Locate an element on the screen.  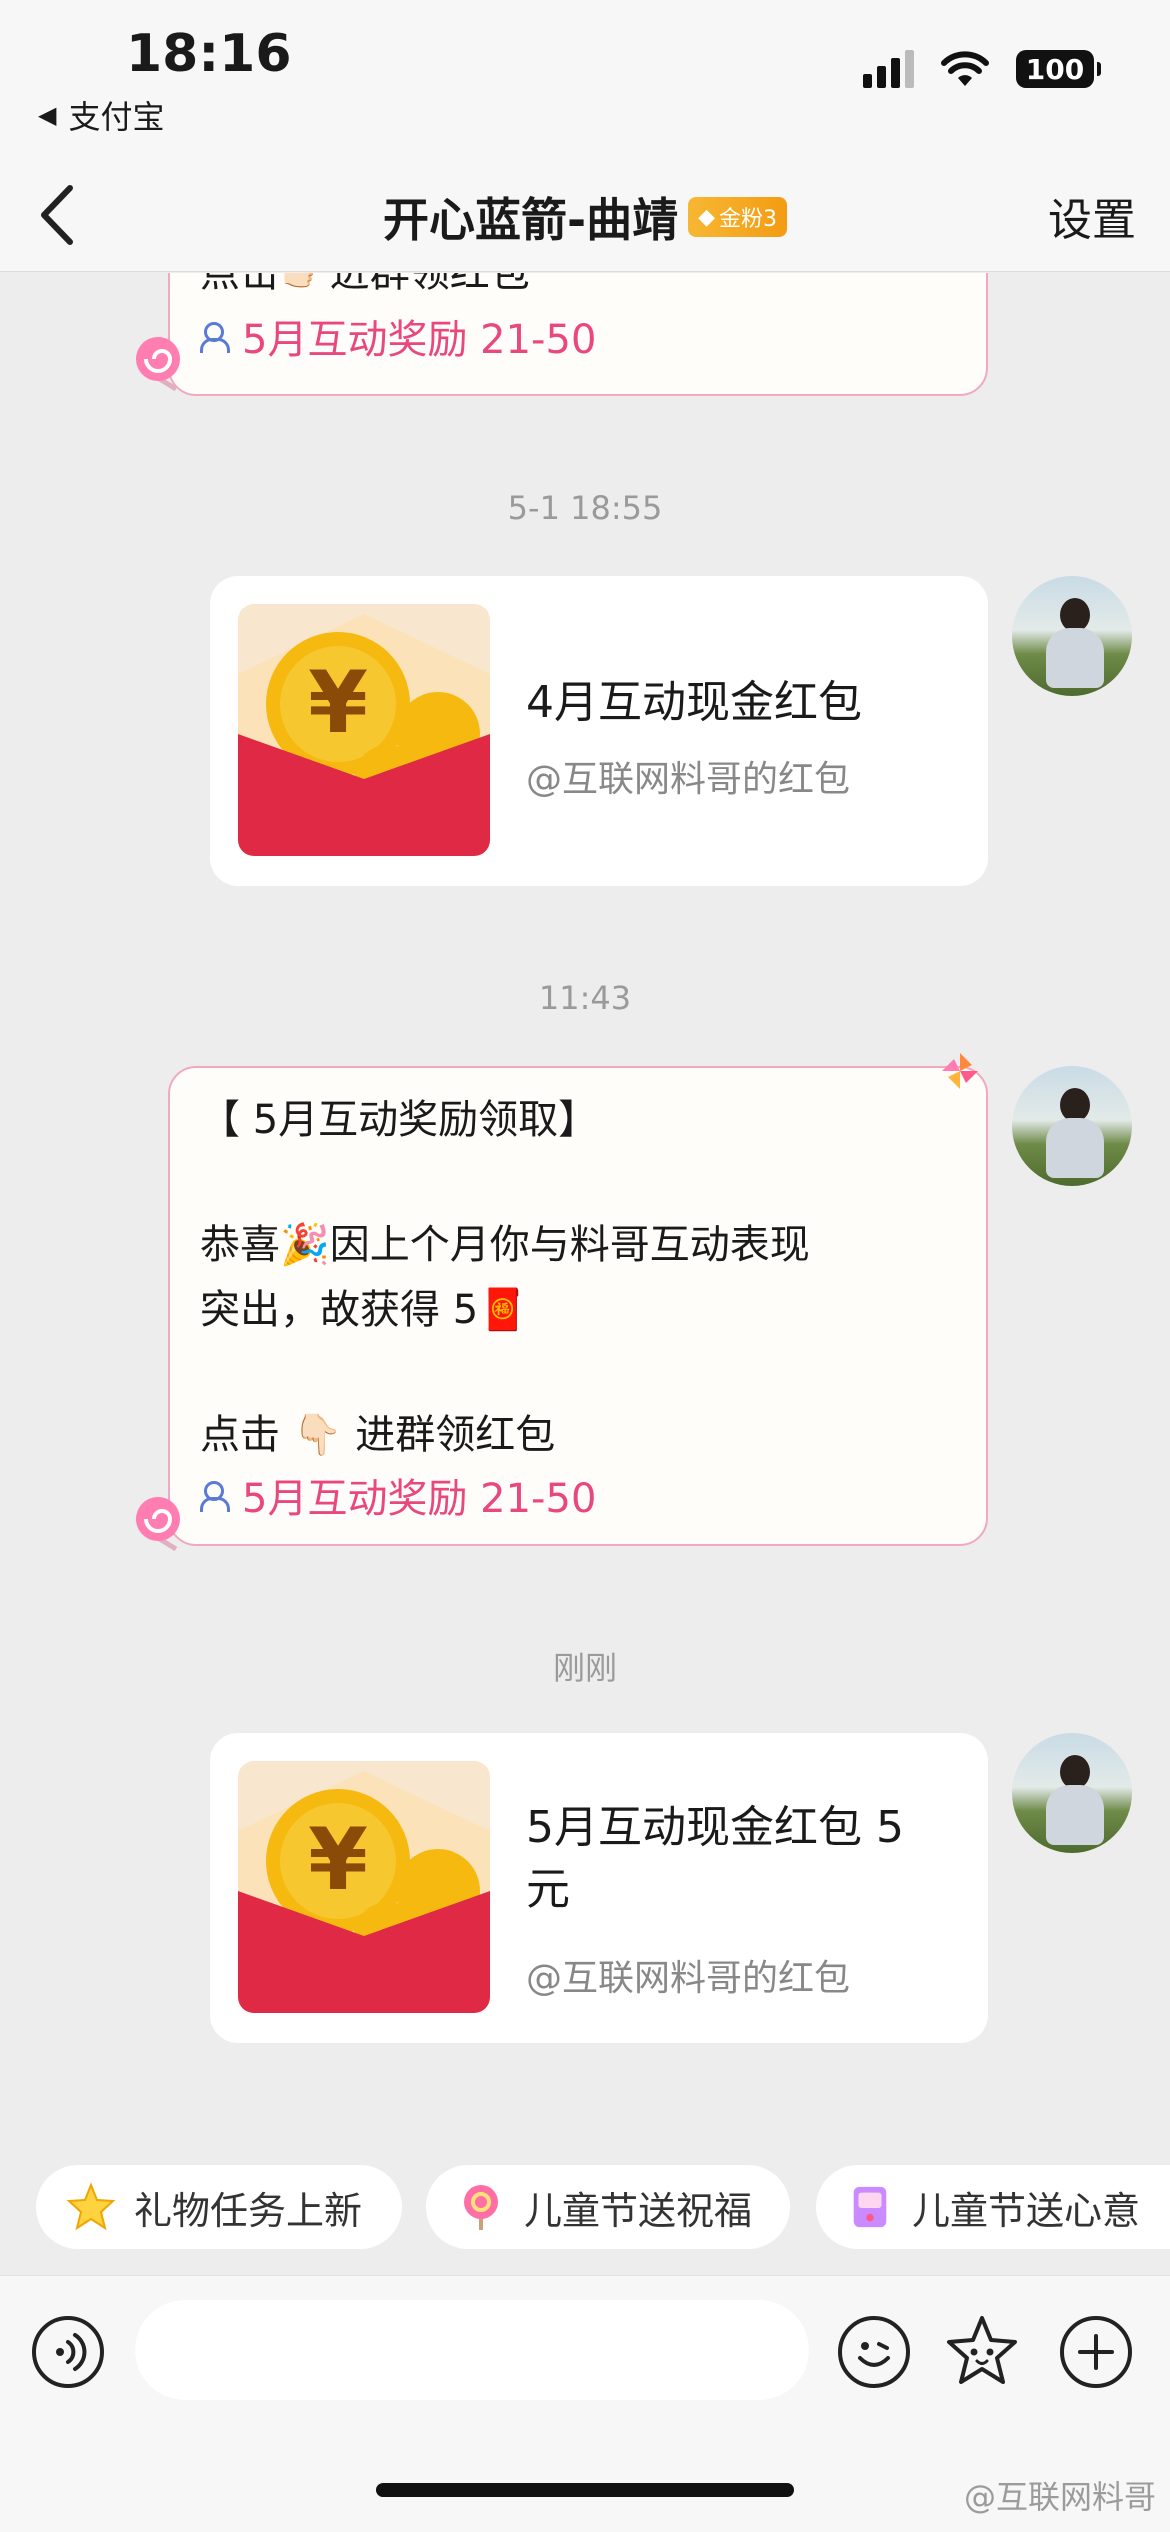
plus-icon is located at coordinates (1096, 2352).